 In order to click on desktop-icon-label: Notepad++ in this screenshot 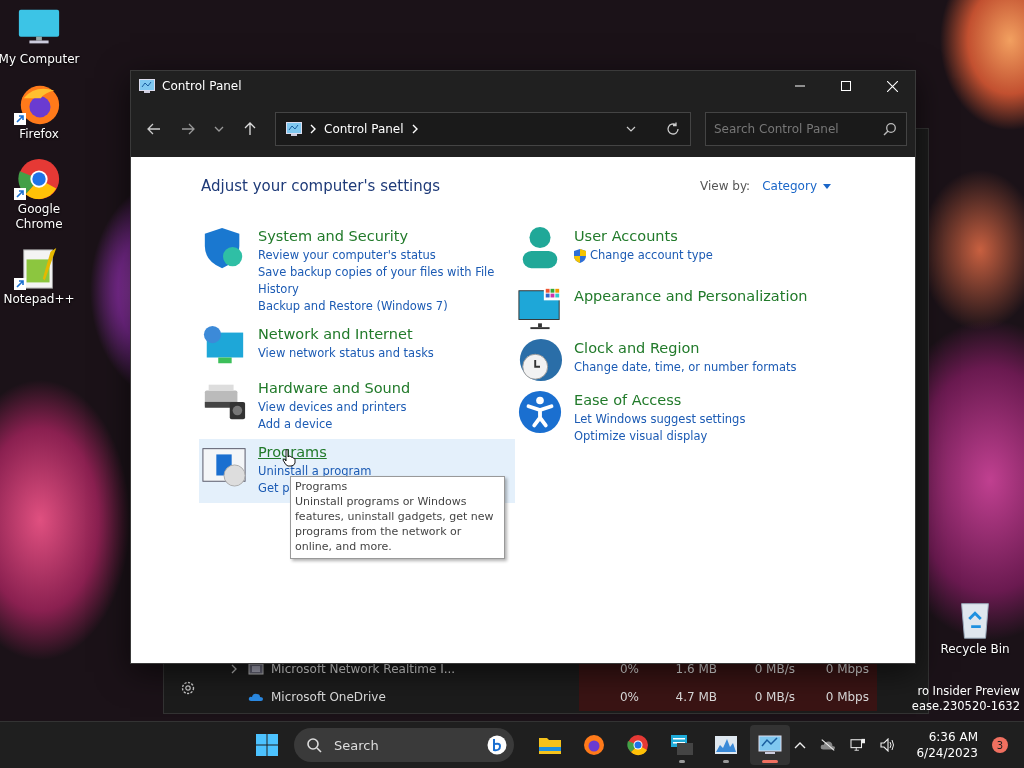, I will do `click(39, 299)`.